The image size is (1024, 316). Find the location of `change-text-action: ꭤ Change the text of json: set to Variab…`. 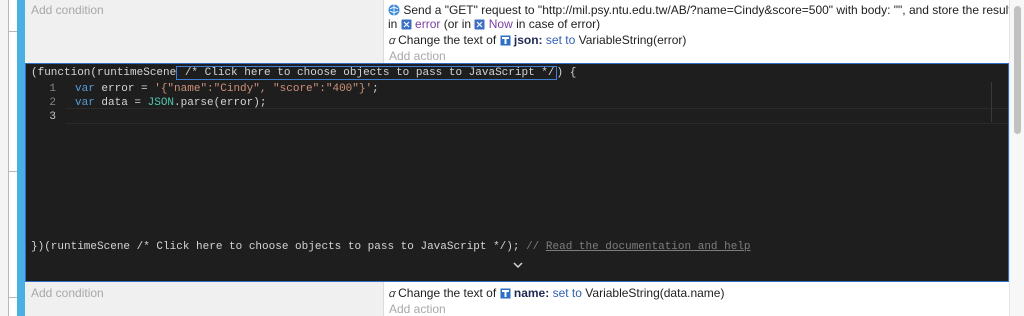

change-text-action: ꭤ Change the text of json: set to Variab… is located at coordinates (537, 41).